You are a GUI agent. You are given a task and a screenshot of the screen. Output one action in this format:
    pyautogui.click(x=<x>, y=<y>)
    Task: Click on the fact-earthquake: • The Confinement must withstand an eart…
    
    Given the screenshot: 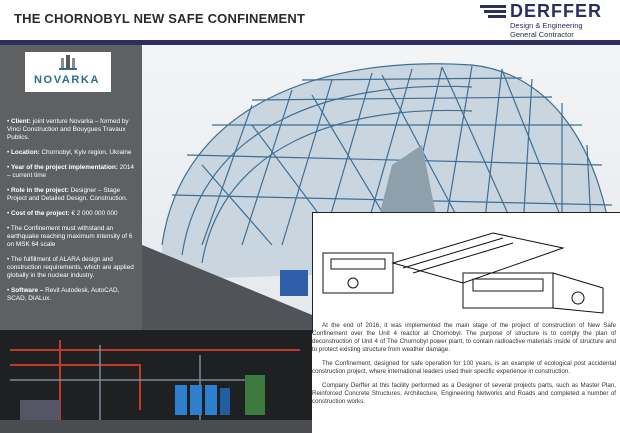 What is the action you would take?
    pyautogui.click(x=70, y=236)
    